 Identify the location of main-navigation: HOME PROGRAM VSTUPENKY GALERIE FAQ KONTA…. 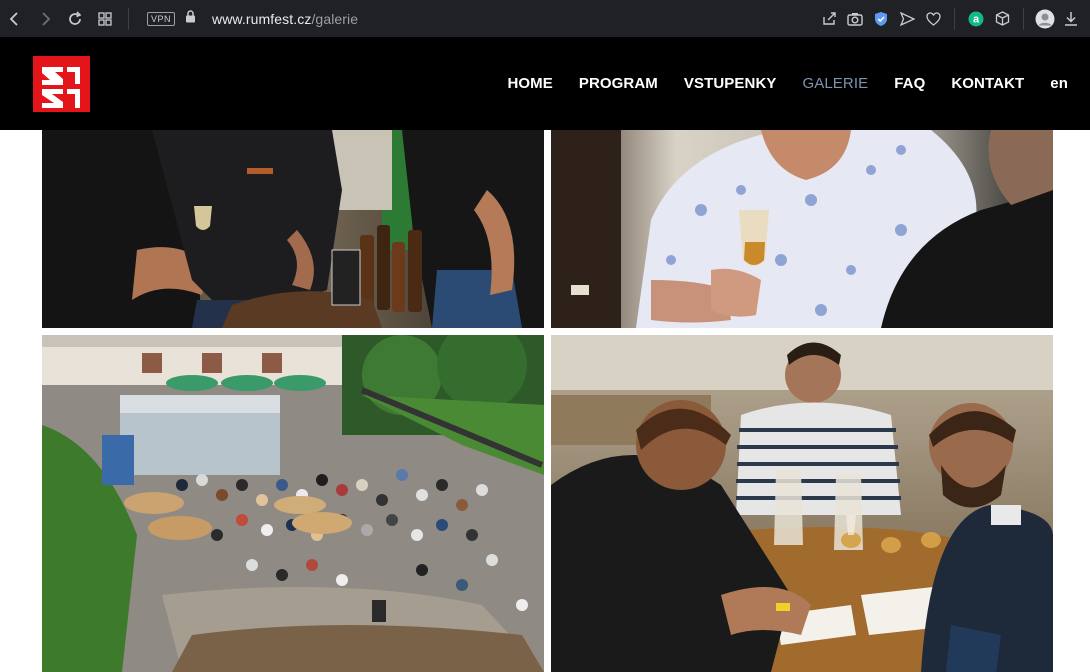
(774, 83).